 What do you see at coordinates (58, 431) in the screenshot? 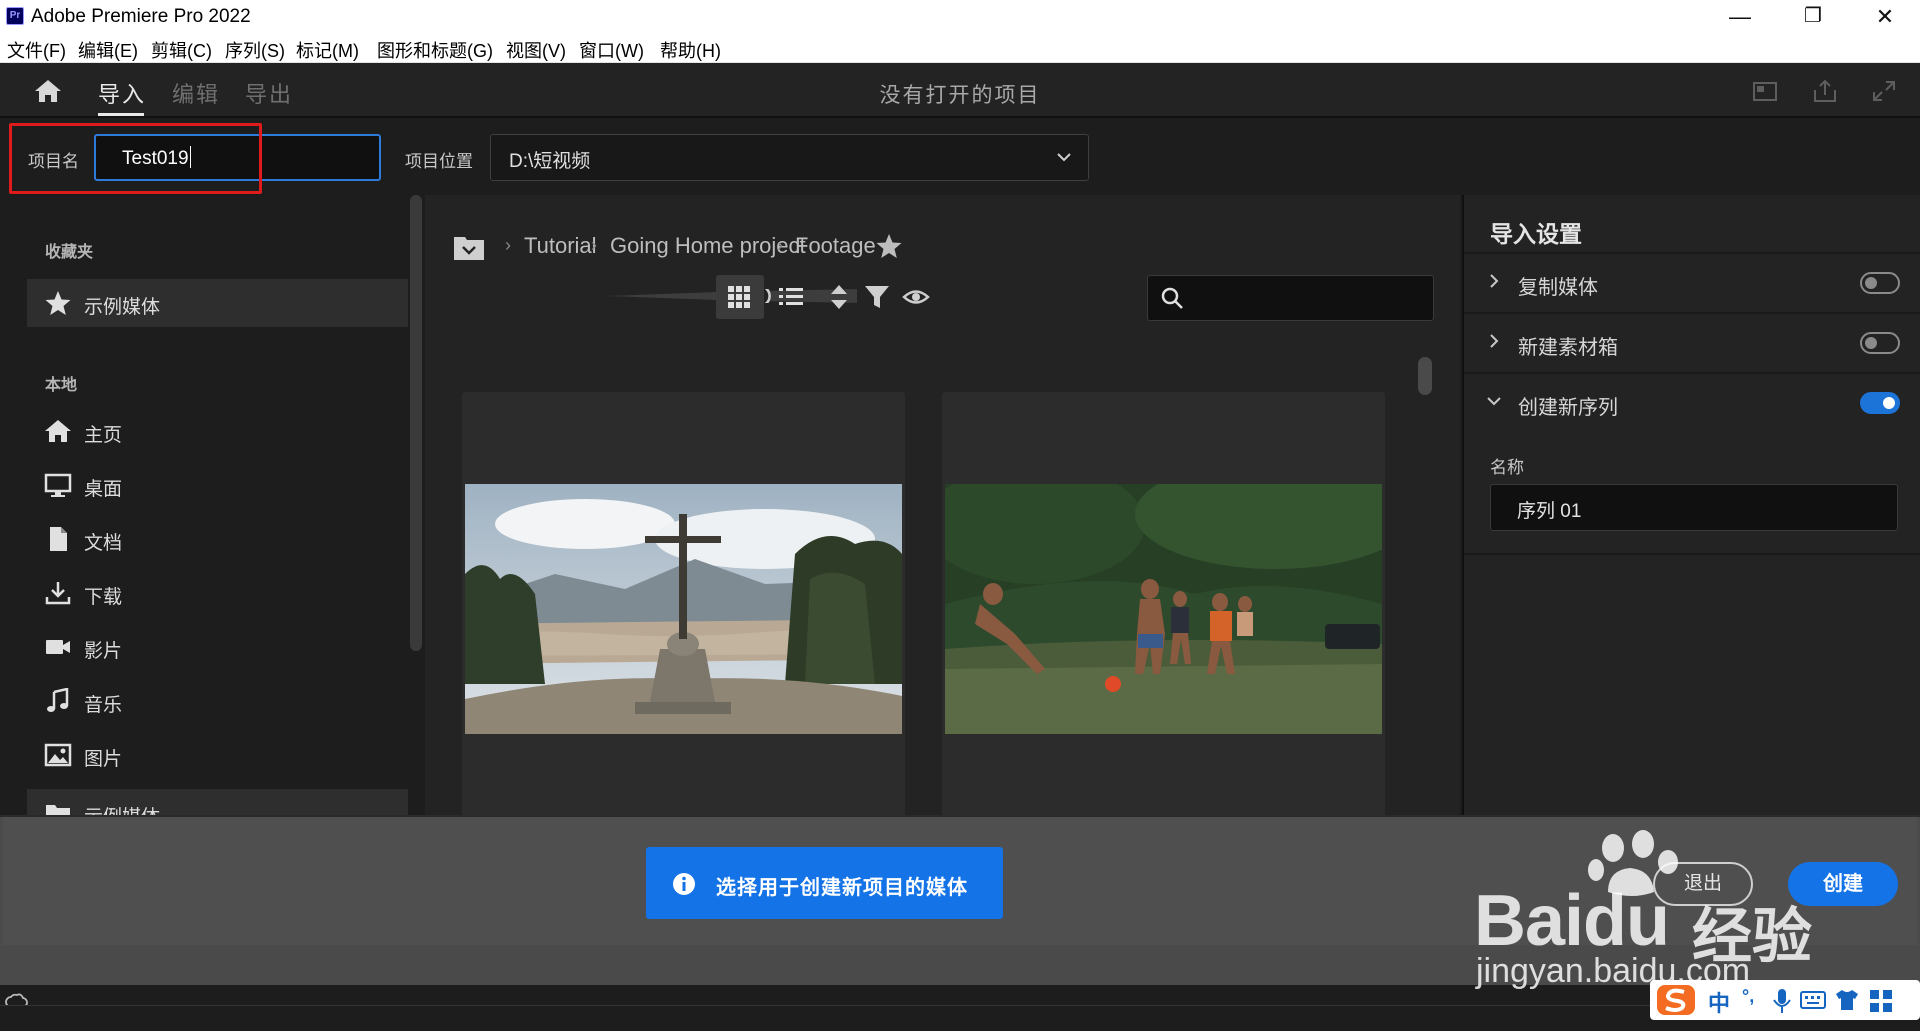
I see `home-icon` at bounding box center [58, 431].